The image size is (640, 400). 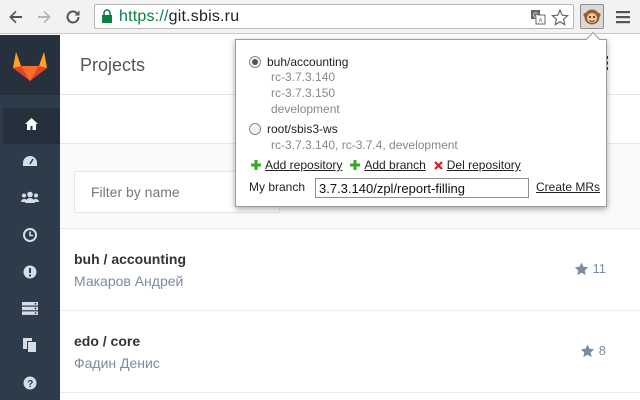 I want to click on lock-icon, so click(x=107, y=19).